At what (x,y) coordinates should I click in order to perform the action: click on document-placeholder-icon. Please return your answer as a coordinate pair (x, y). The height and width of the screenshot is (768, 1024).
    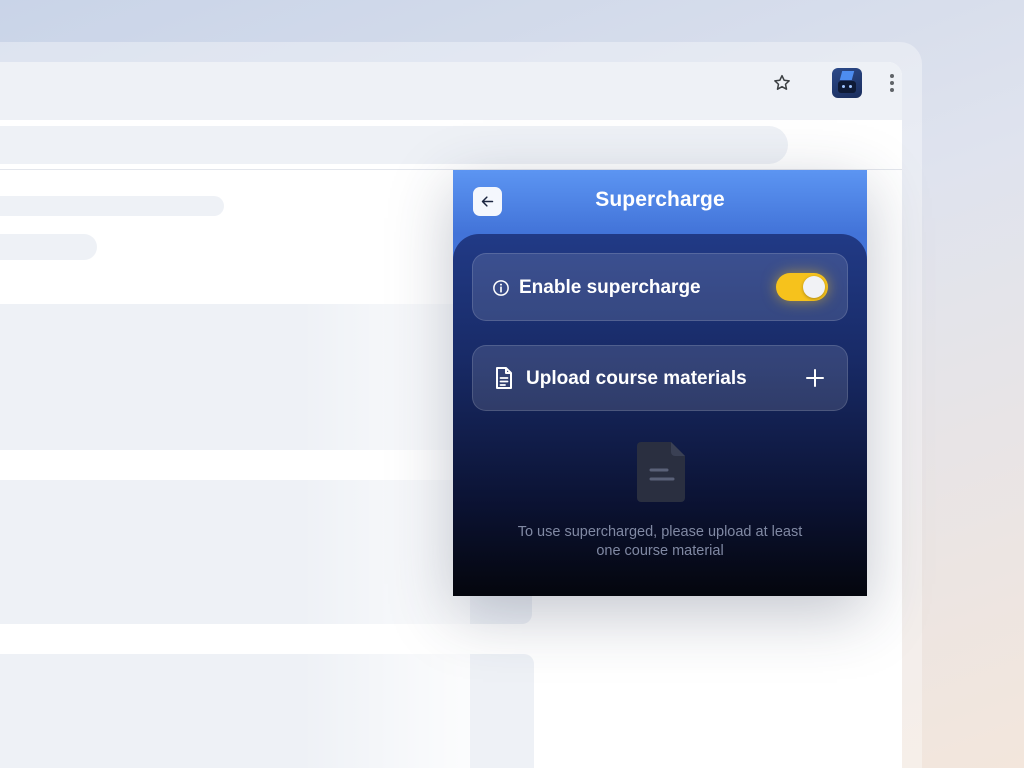
    Looking at the image, I should click on (661, 472).